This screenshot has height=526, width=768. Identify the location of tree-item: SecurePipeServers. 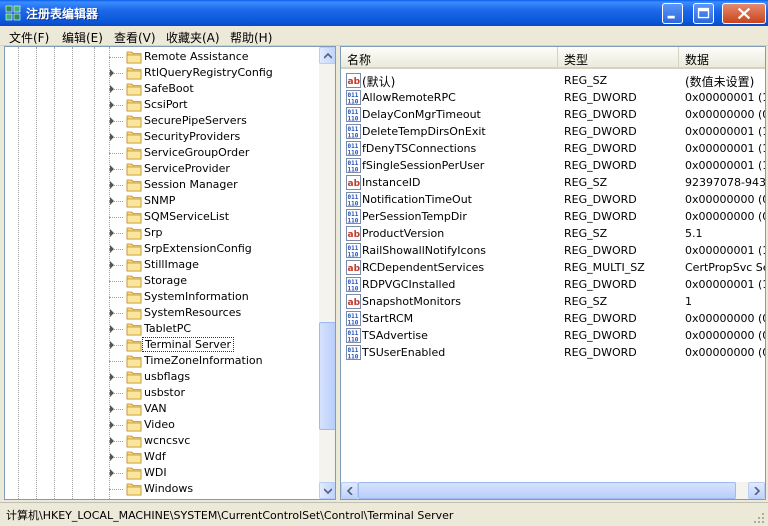
(161, 121).